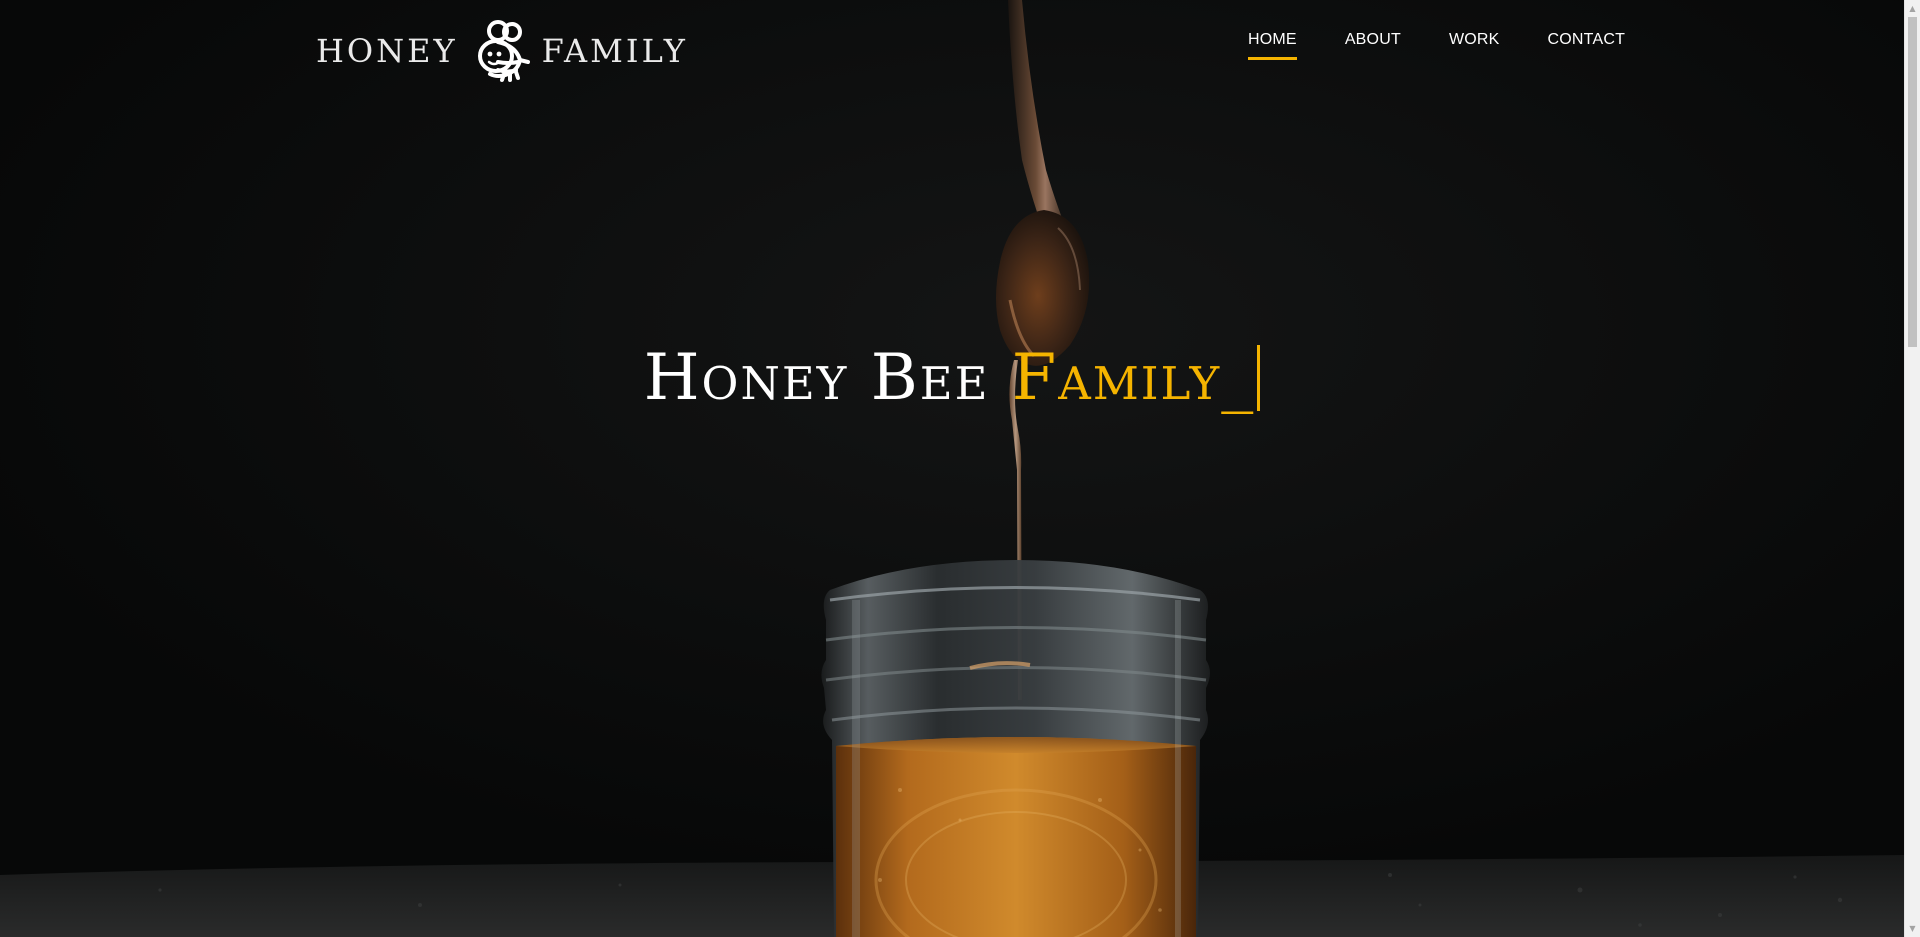 The height and width of the screenshot is (937, 1920). I want to click on hero-title: Honey Bee Family_, so click(952, 378).